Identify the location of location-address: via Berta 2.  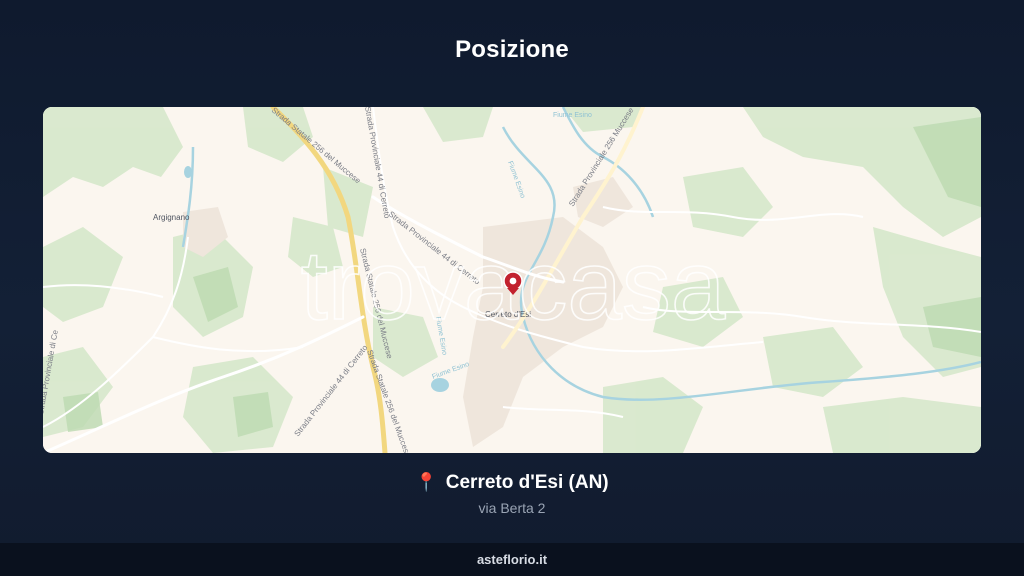
(512, 508).